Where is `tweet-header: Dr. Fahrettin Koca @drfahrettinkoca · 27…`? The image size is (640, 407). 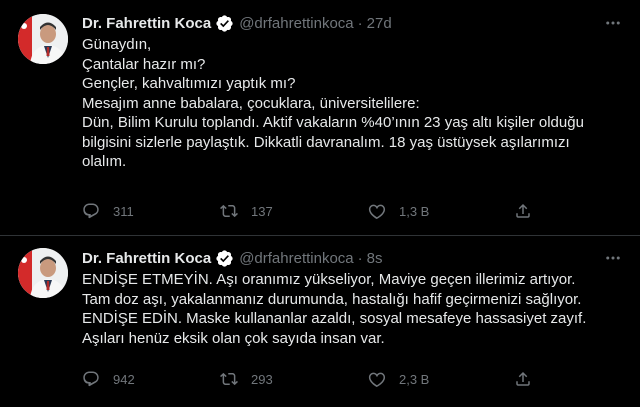
tweet-header: Dr. Fahrettin Koca @drfahrettinkoca · 27… is located at coordinates (352, 23).